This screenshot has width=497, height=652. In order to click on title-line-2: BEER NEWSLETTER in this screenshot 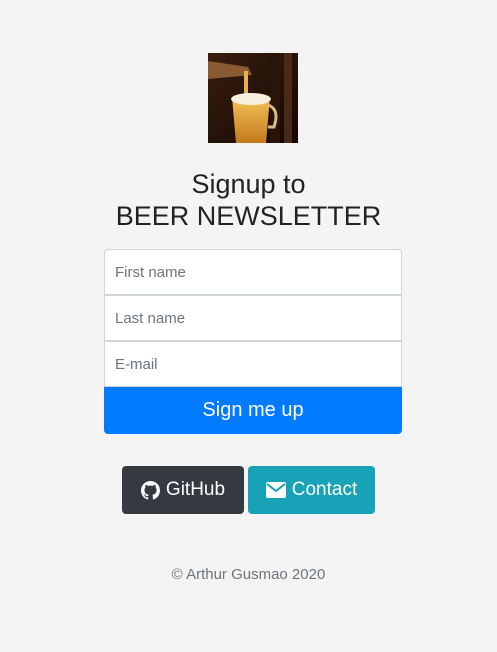, I will do `click(248, 216)`.